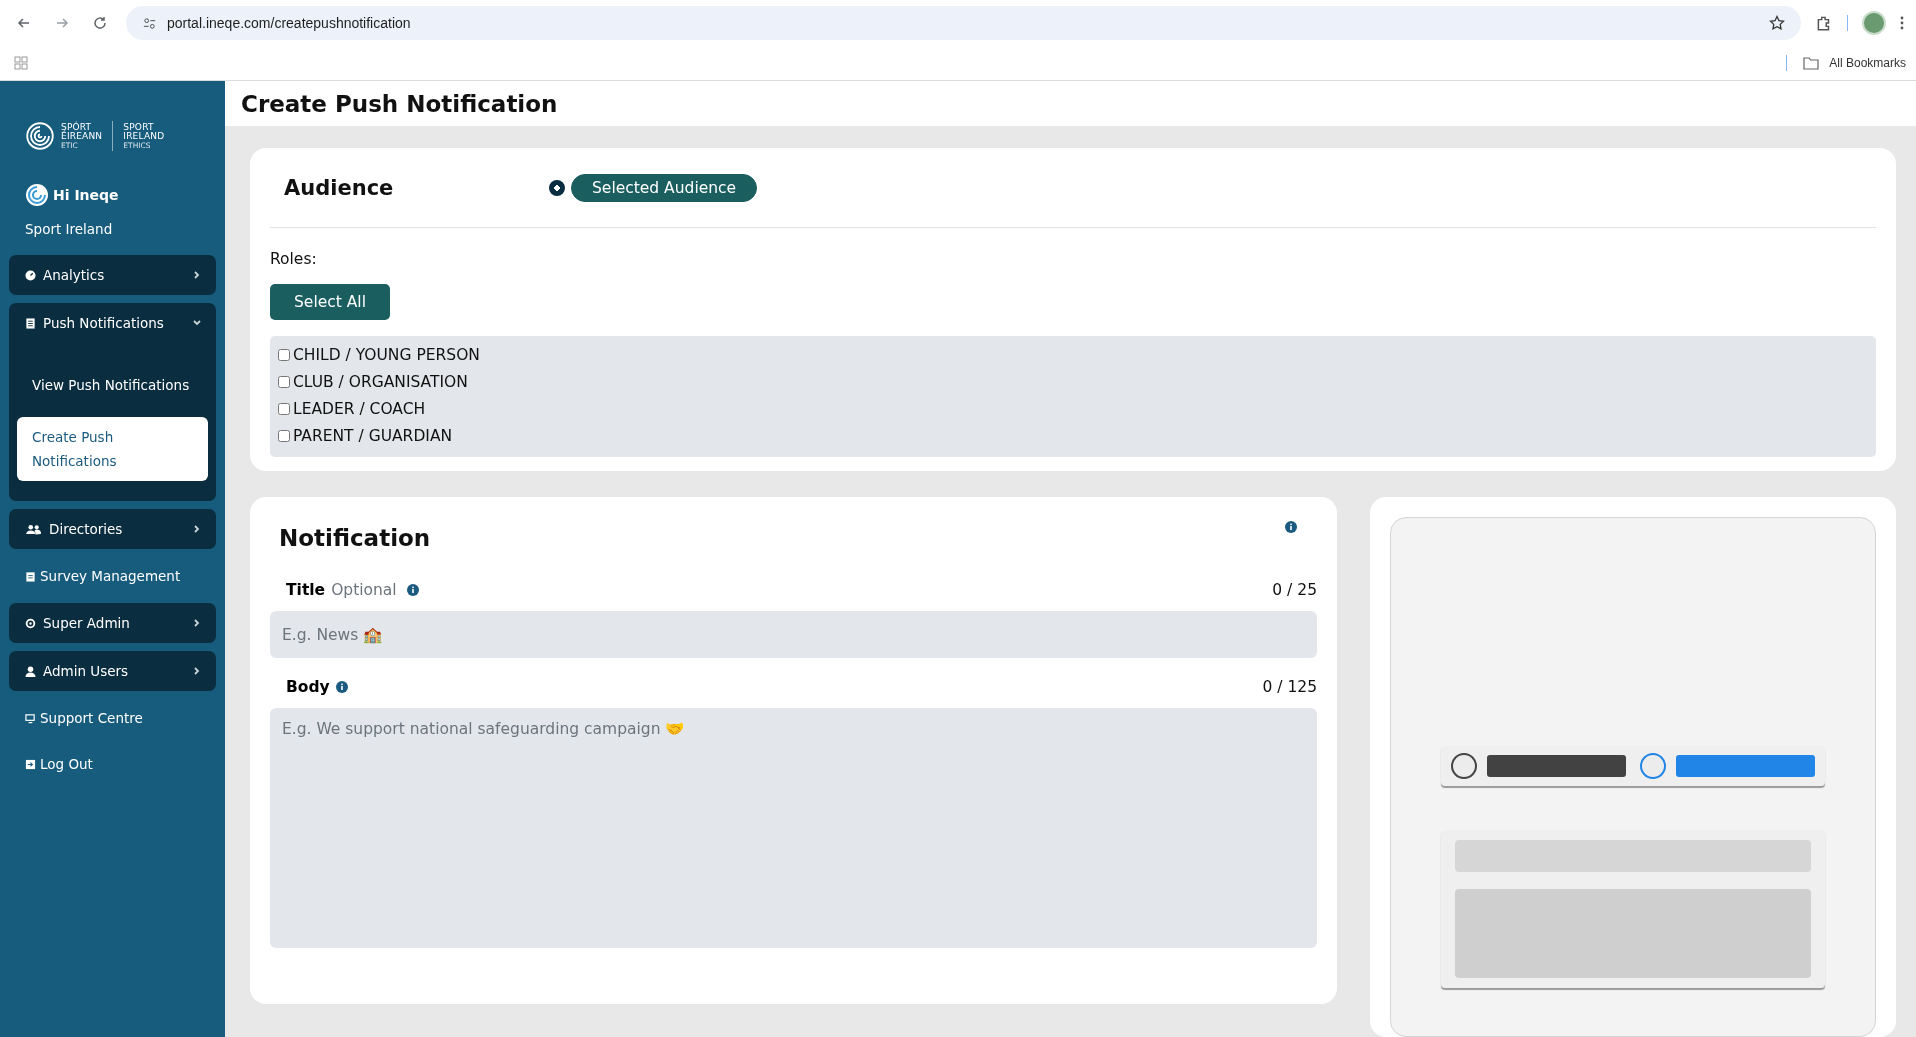 This screenshot has width=1916, height=1037. What do you see at coordinates (144, 136) in the screenshot?
I see `logo-text: IRELAND` at bounding box center [144, 136].